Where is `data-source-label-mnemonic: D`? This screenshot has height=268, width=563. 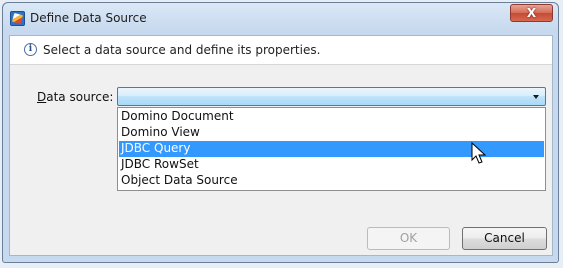 data-source-label-mnemonic: D is located at coordinates (42, 97).